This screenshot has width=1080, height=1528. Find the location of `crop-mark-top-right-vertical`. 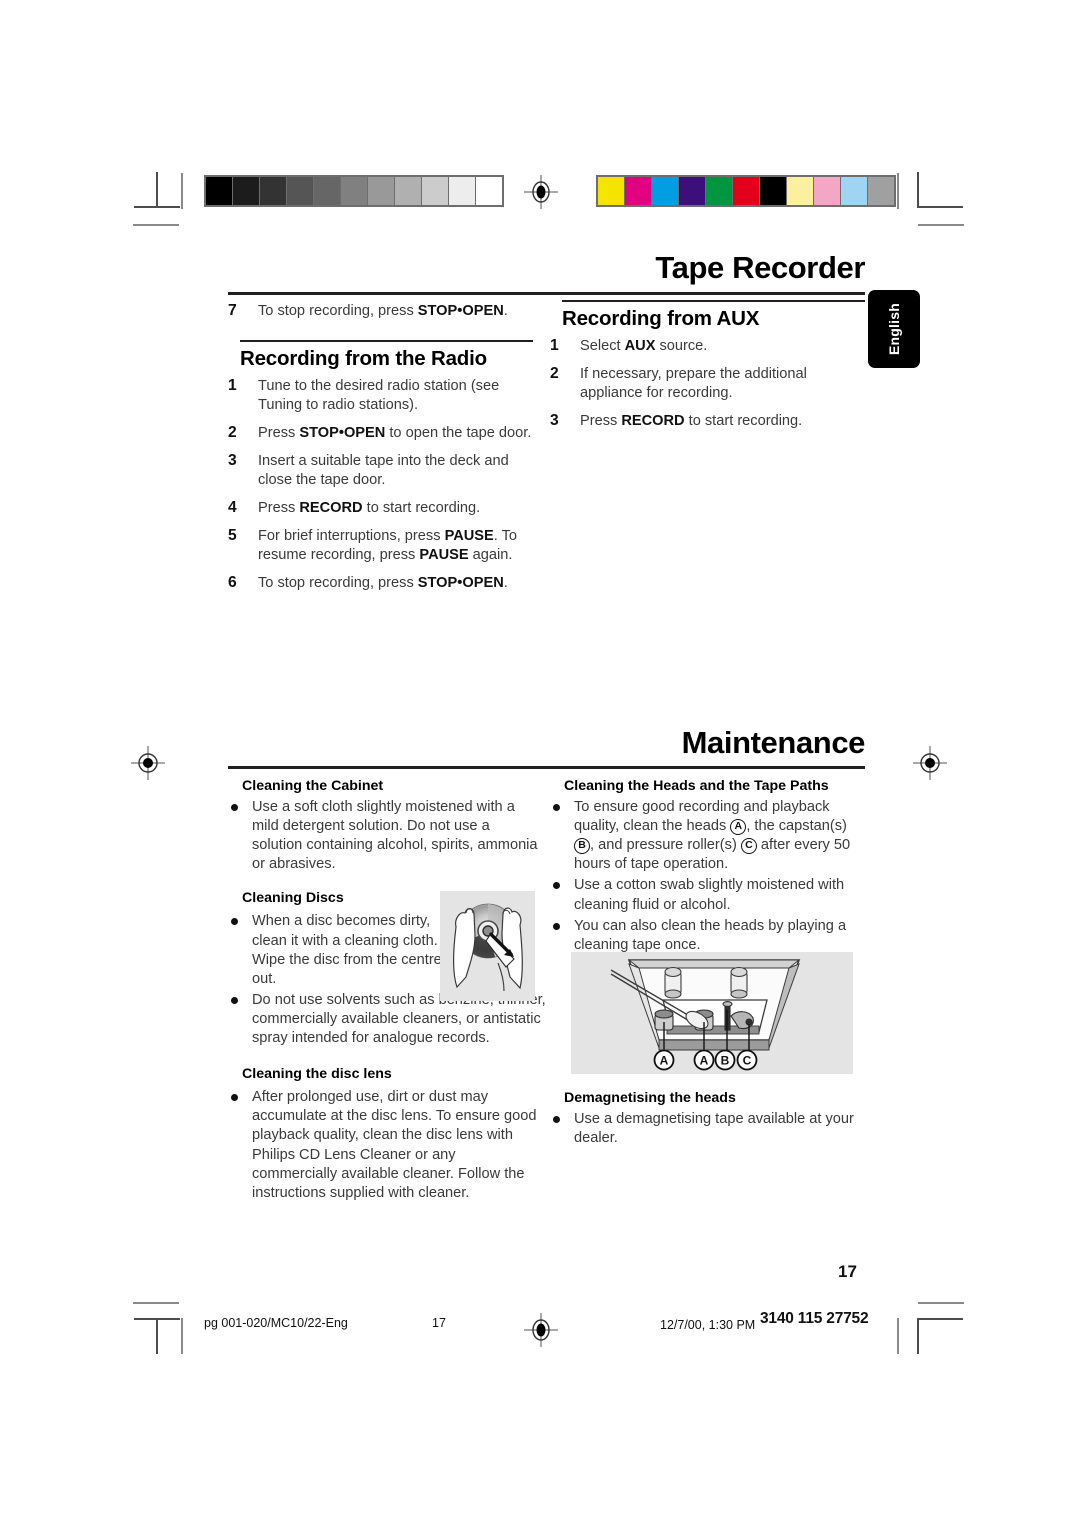

crop-mark-top-right-vertical is located at coordinates (918, 190).